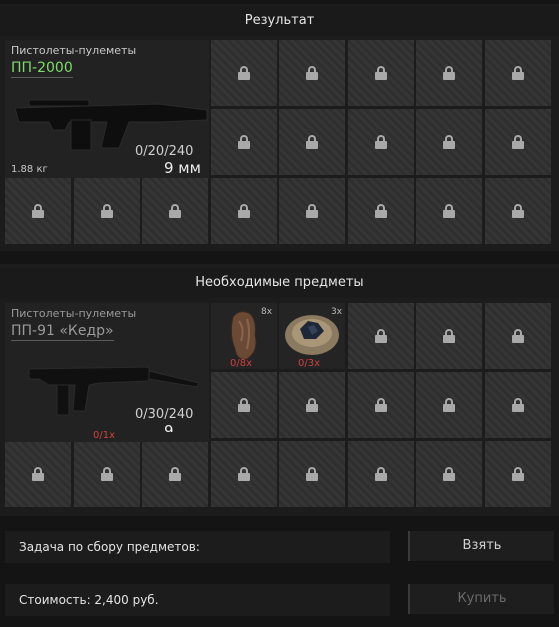 This screenshot has height=627, width=559. What do you see at coordinates (279, 21) in the screenshot?
I see `result-header: Результат` at bounding box center [279, 21].